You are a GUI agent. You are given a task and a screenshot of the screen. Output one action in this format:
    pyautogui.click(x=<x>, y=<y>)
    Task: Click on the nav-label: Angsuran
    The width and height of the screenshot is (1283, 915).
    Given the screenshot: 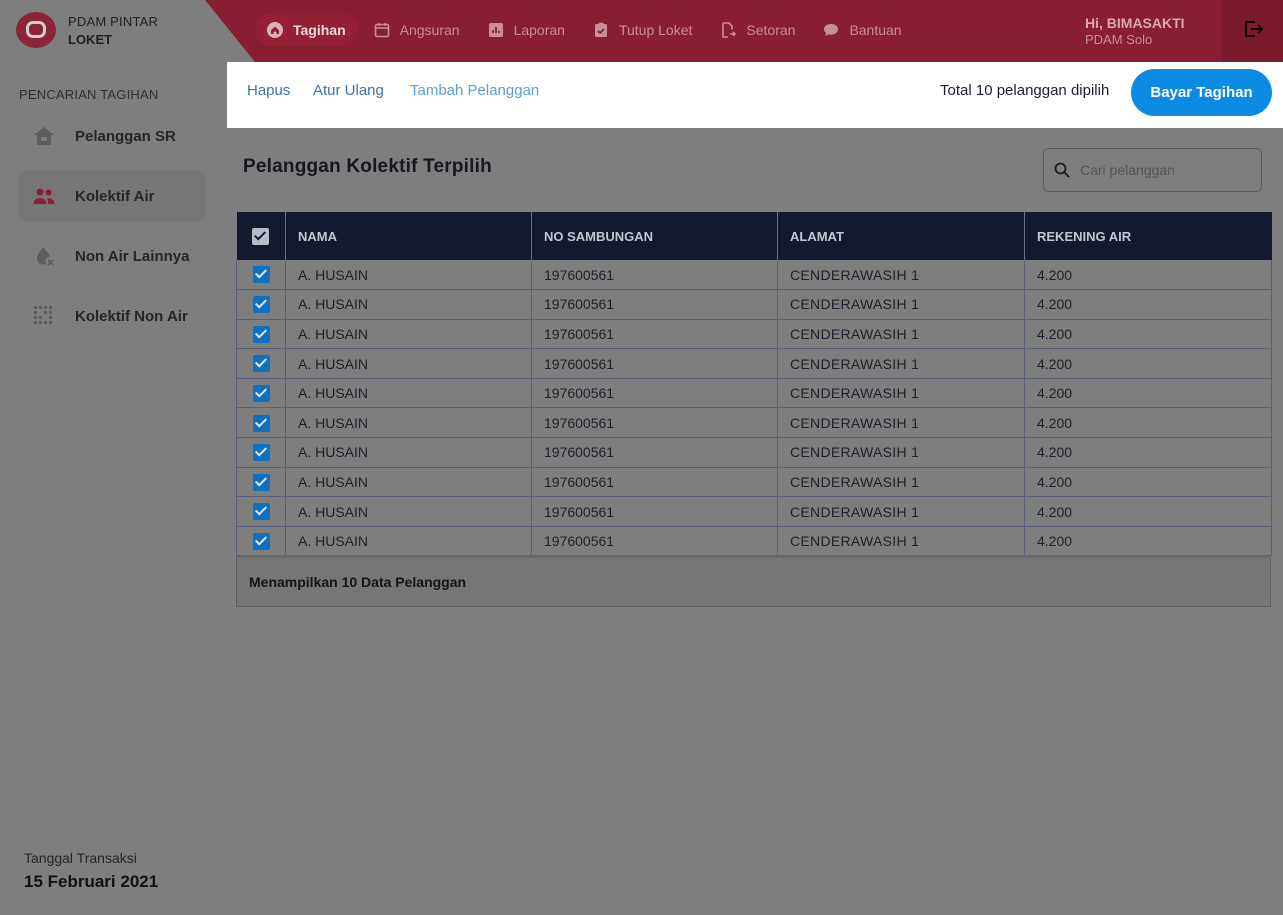 What is the action you would take?
    pyautogui.click(x=429, y=29)
    